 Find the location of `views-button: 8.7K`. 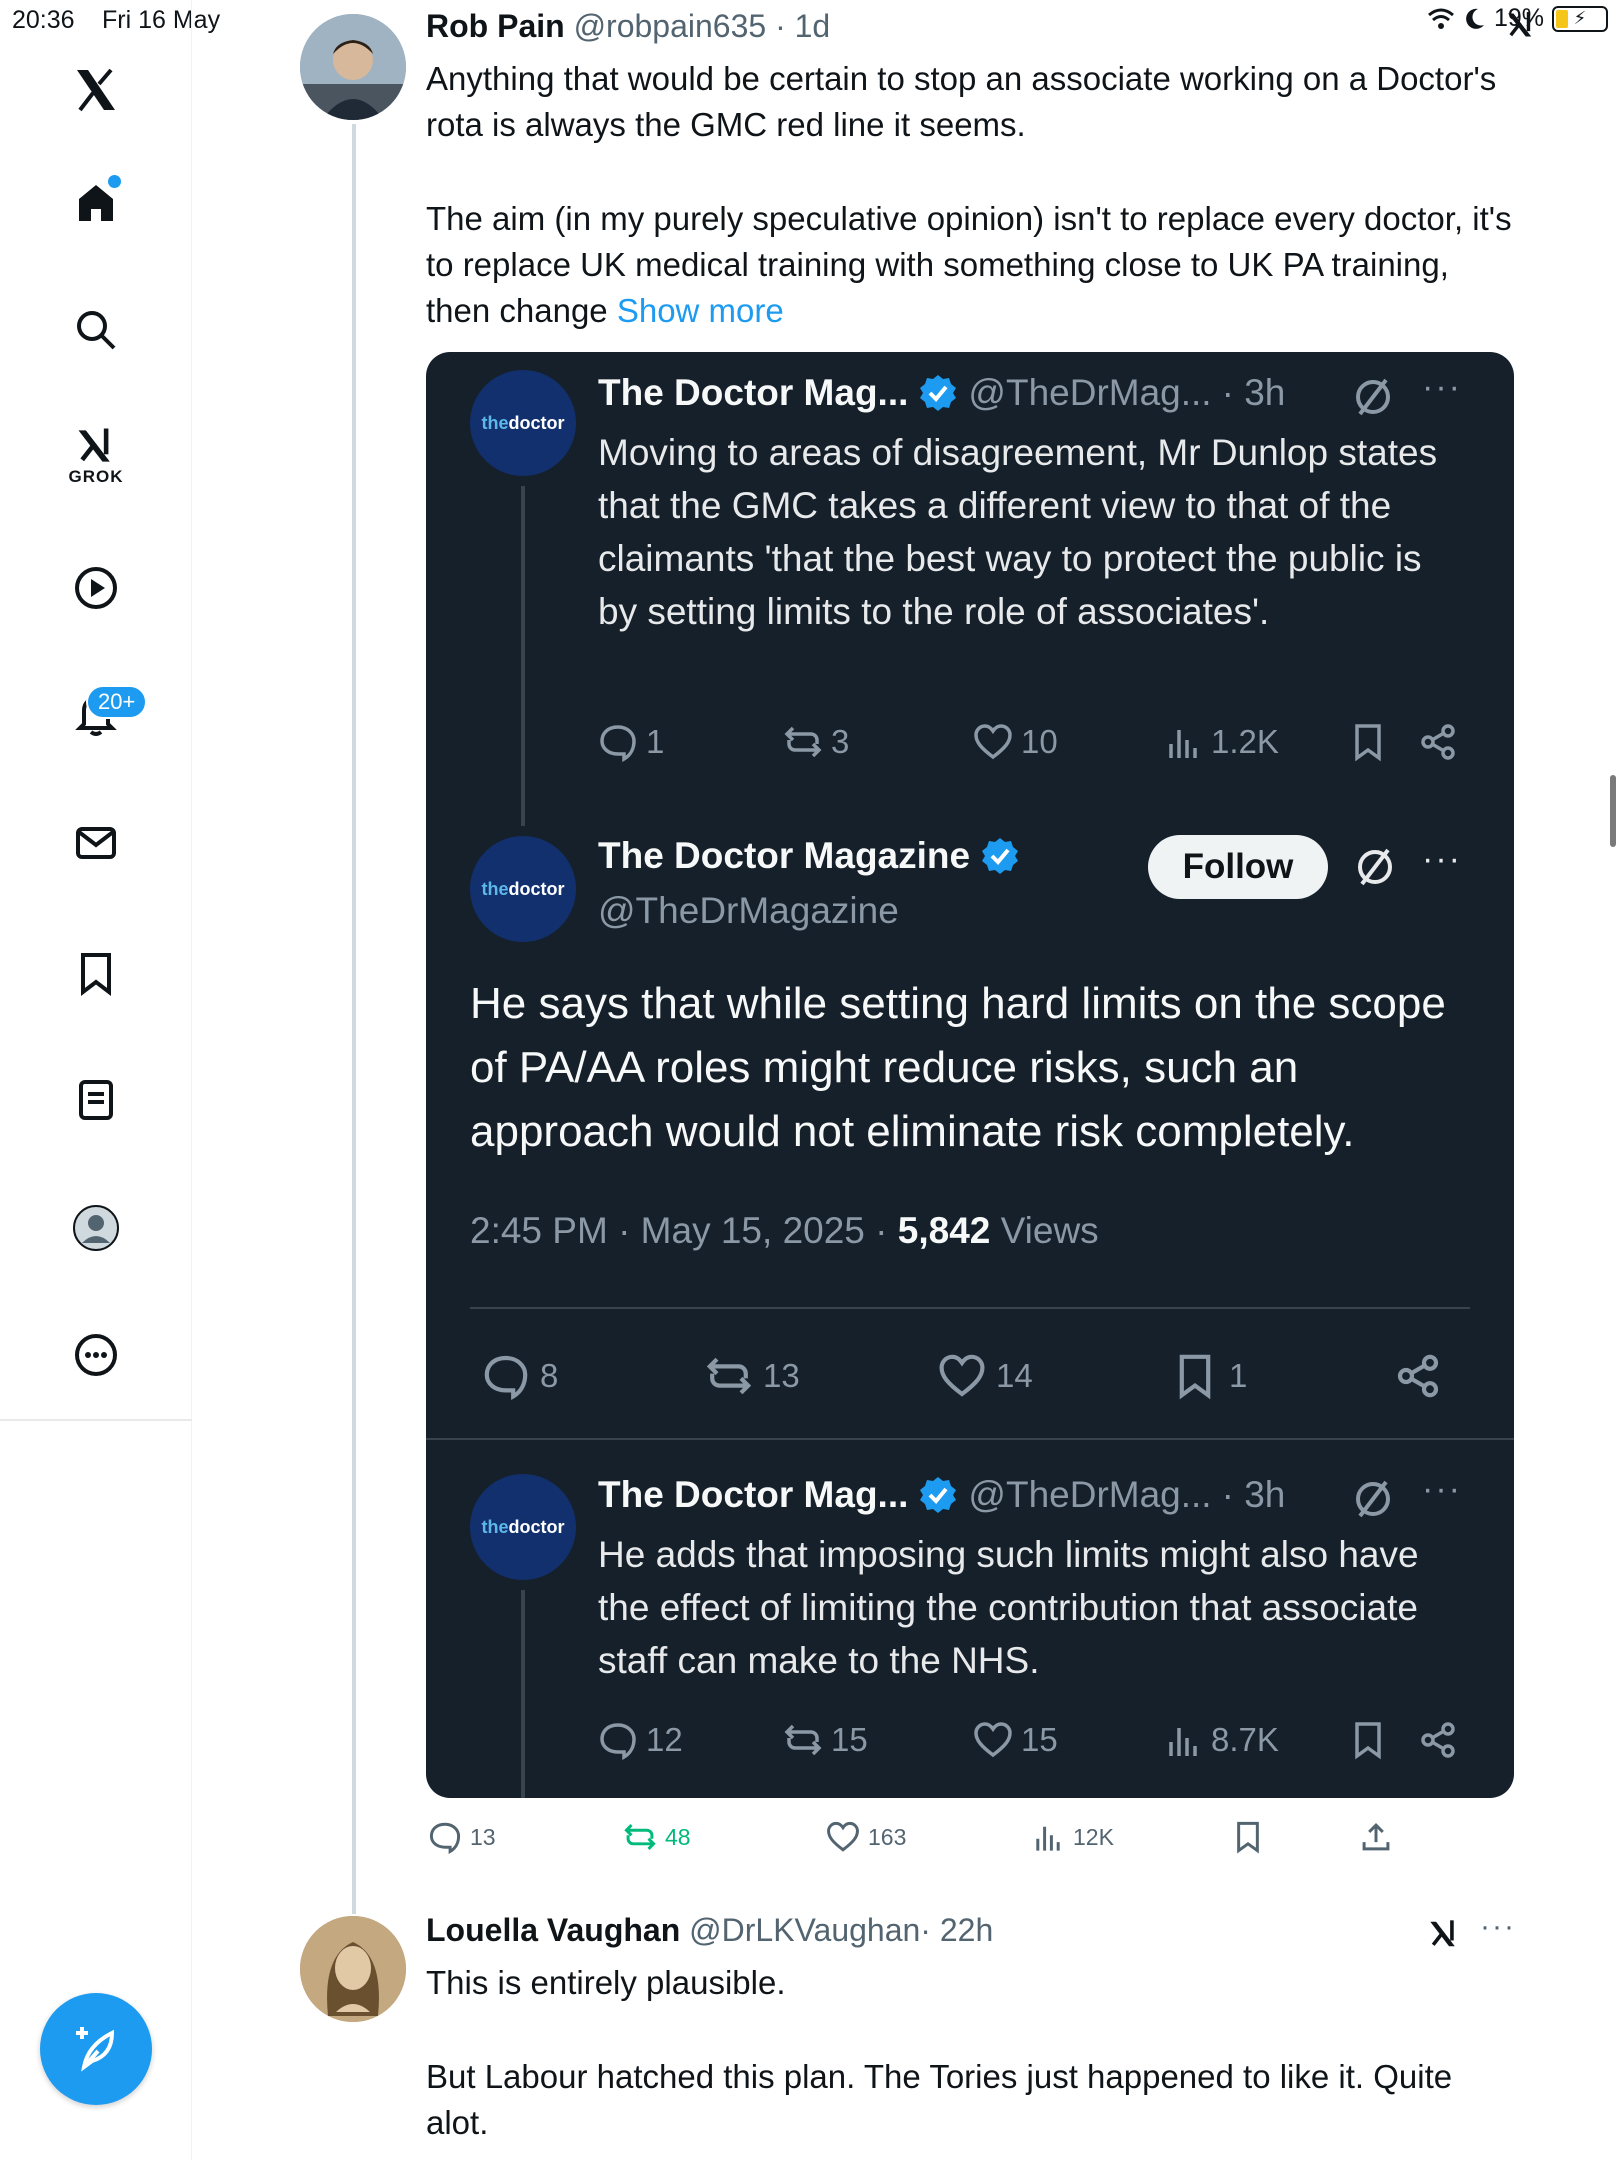

views-button: 8.7K is located at coordinates (1255, 1740).